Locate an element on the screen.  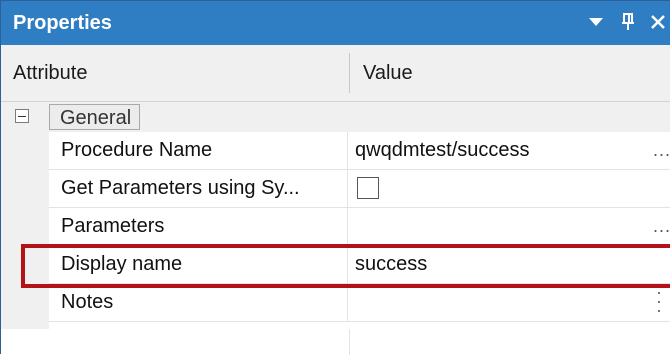
column-divider is located at coordinates (349, 73).